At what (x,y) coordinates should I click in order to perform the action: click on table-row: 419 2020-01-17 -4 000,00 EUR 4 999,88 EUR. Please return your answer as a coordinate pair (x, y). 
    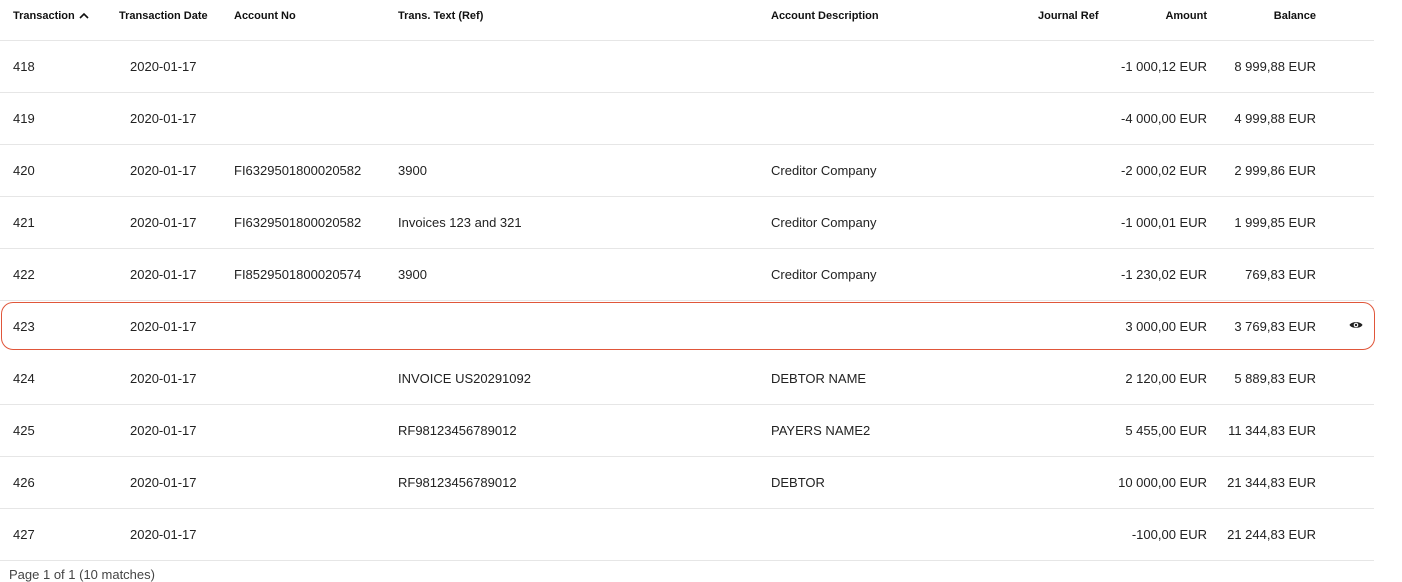
    Looking at the image, I should click on (687, 119).